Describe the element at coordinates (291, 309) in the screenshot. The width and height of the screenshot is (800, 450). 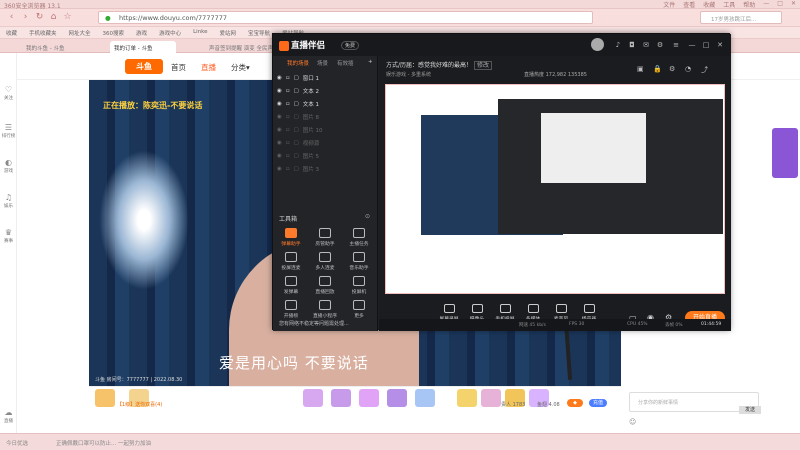
I see `tool-item: 开播榜` at that location.